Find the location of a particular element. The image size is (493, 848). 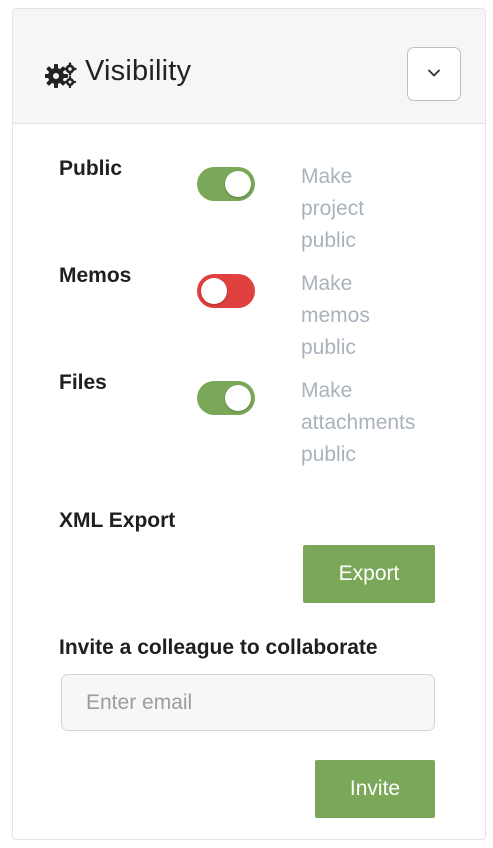

public-description: Make project public is located at coordinates (386, 209).